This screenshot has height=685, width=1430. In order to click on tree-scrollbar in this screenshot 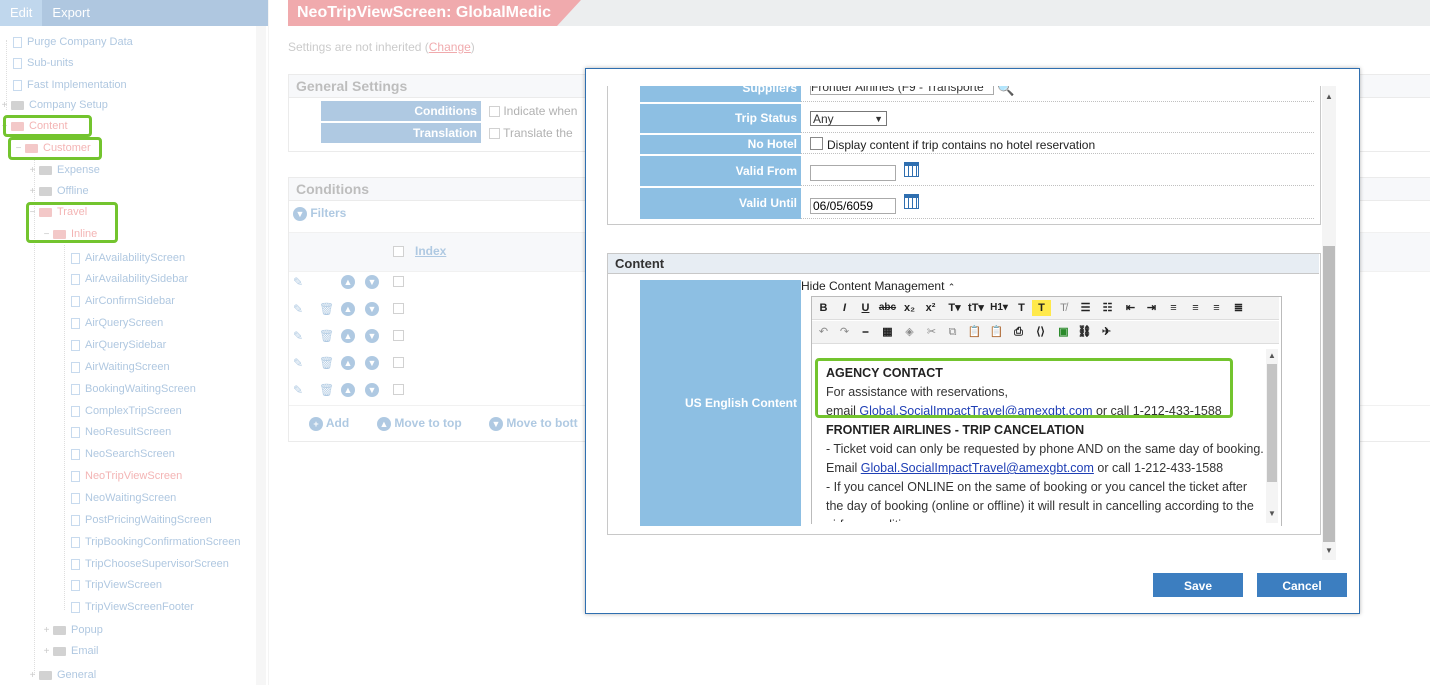, I will do `click(261, 355)`.